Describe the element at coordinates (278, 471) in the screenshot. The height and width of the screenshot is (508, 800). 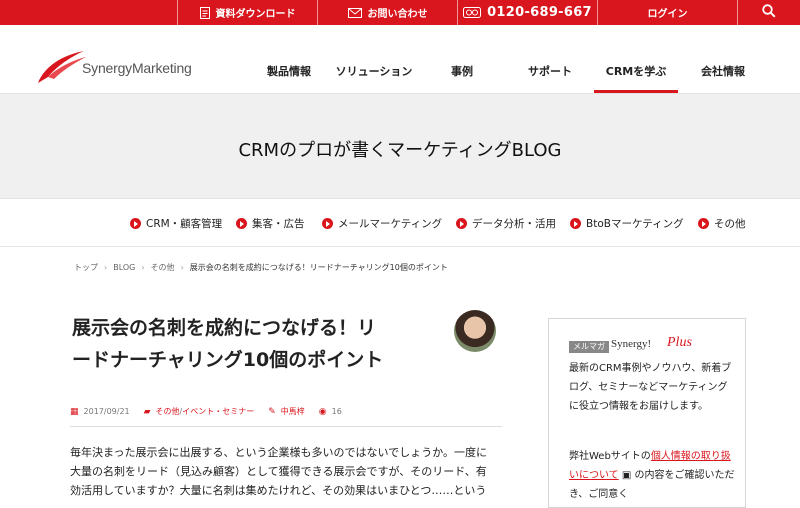
I see `article-body-line: 大量の名刺をリード（見込み顧客）として獲得できる展示会ですが、そのリード、有` at that location.